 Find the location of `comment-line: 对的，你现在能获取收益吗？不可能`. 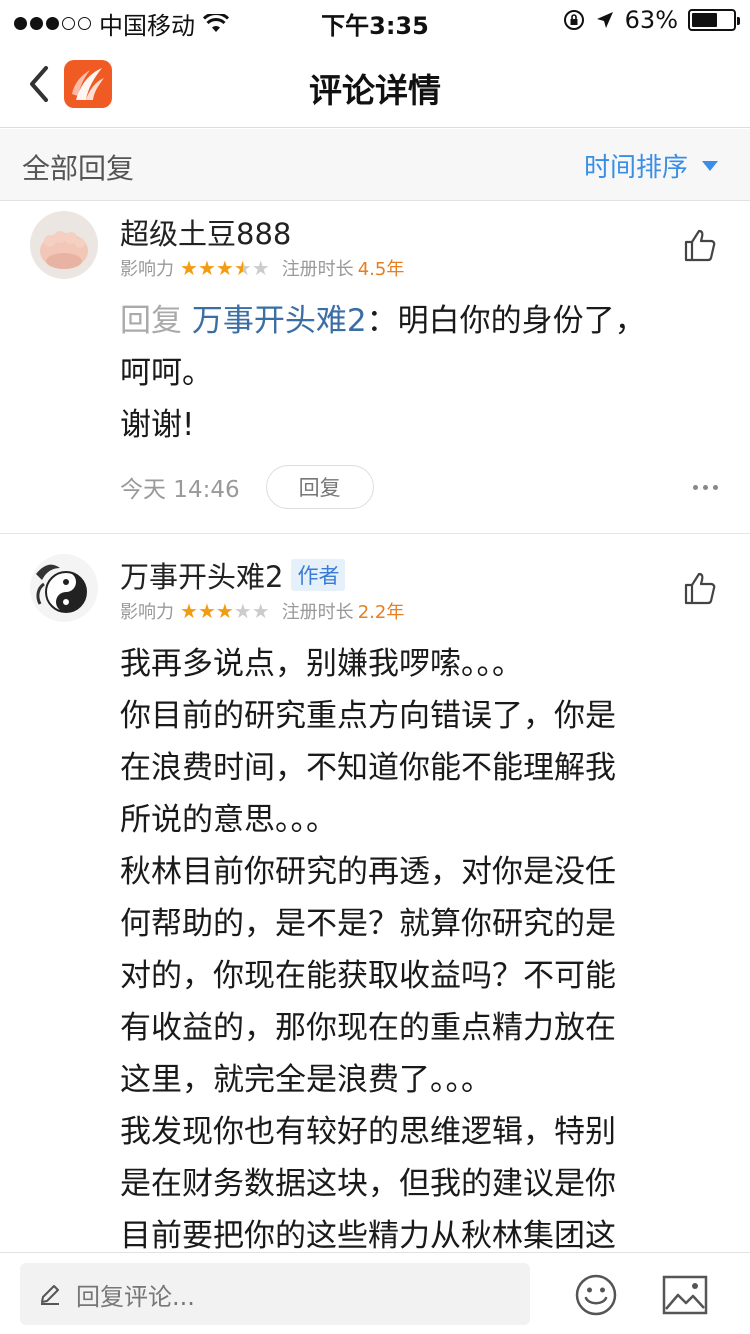

comment-line: 对的，你现在能获取收益吗？不可能 is located at coordinates (368, 976).